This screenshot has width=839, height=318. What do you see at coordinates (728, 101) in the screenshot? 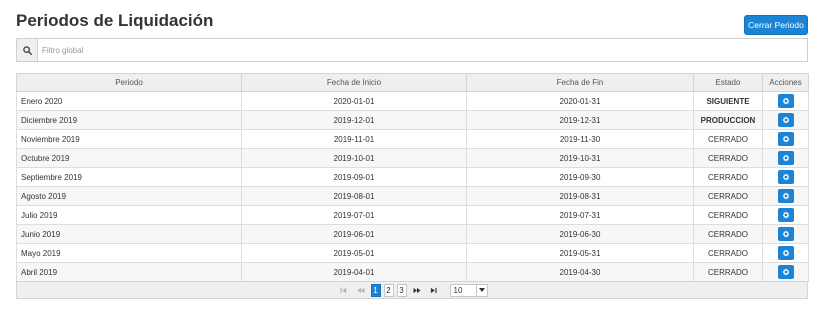
I see `cell-estado: SIGUIENTE` at bounding box center [728, 101].